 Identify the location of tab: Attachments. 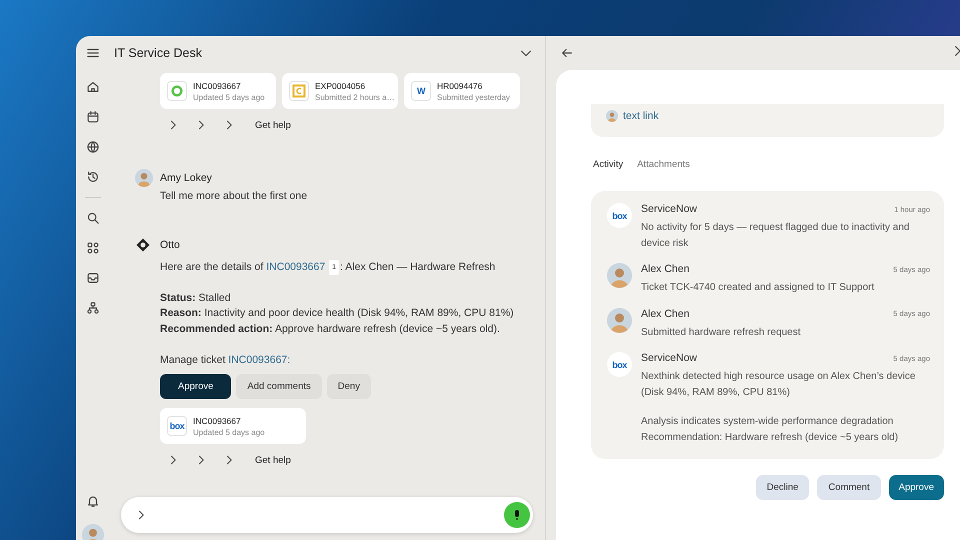
(663, 164).